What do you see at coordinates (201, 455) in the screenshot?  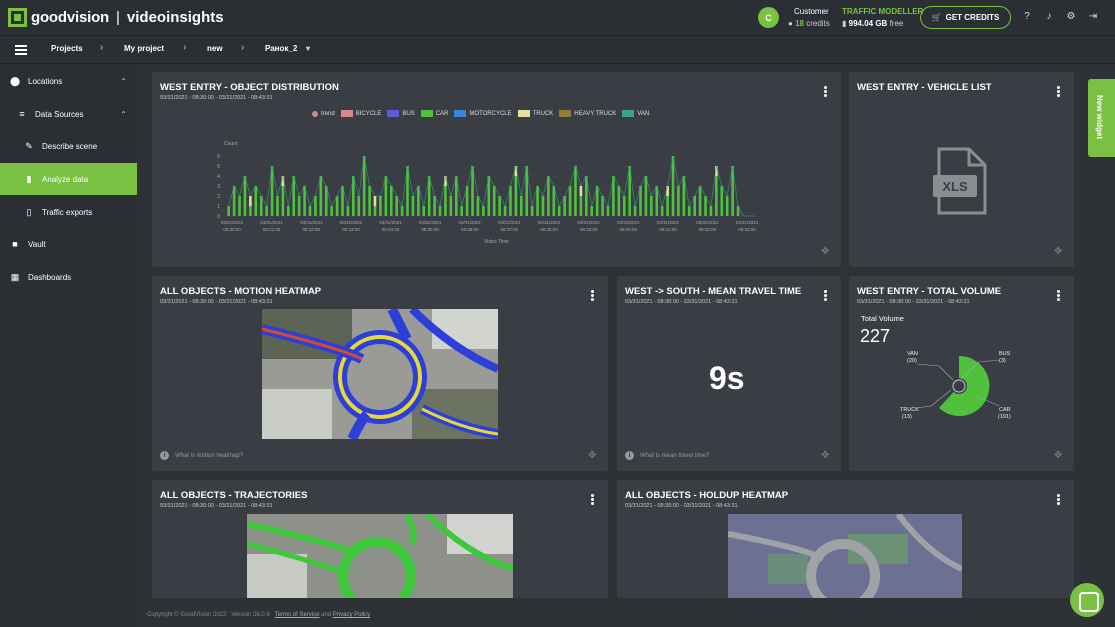 I see `heatmap-help: i What is motion heatmap?` at bounding box center [201, 455].